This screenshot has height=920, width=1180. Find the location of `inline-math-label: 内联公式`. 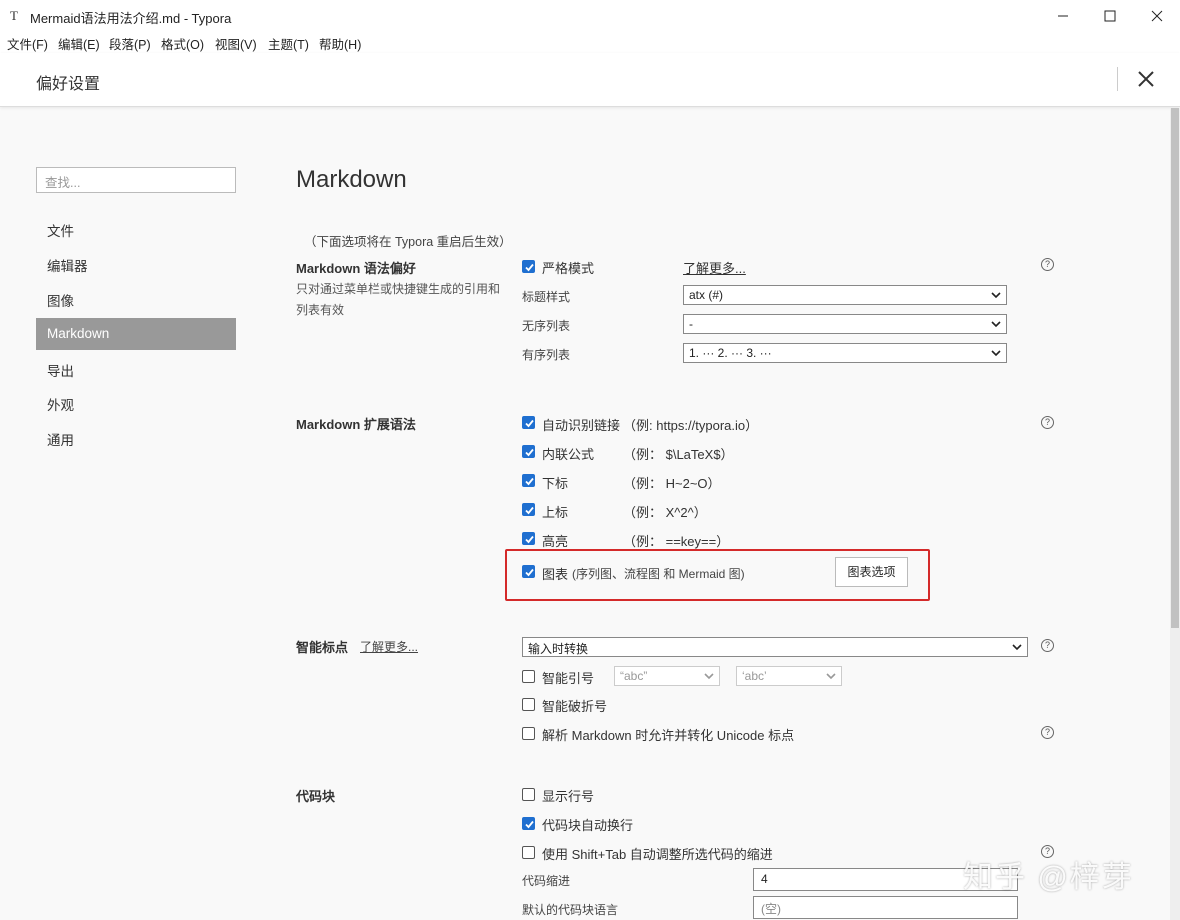

inline-math-label: 内联公式 is located at coordinates (568, 454).